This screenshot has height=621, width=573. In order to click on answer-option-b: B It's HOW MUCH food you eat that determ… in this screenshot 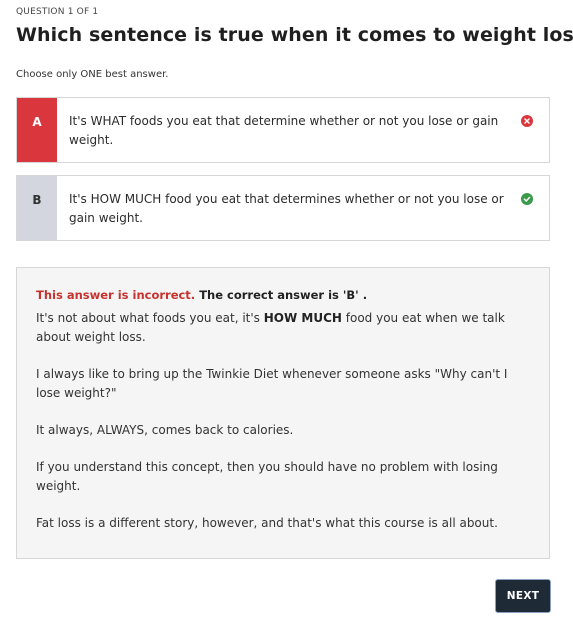, I will do `click(283, 208)`.